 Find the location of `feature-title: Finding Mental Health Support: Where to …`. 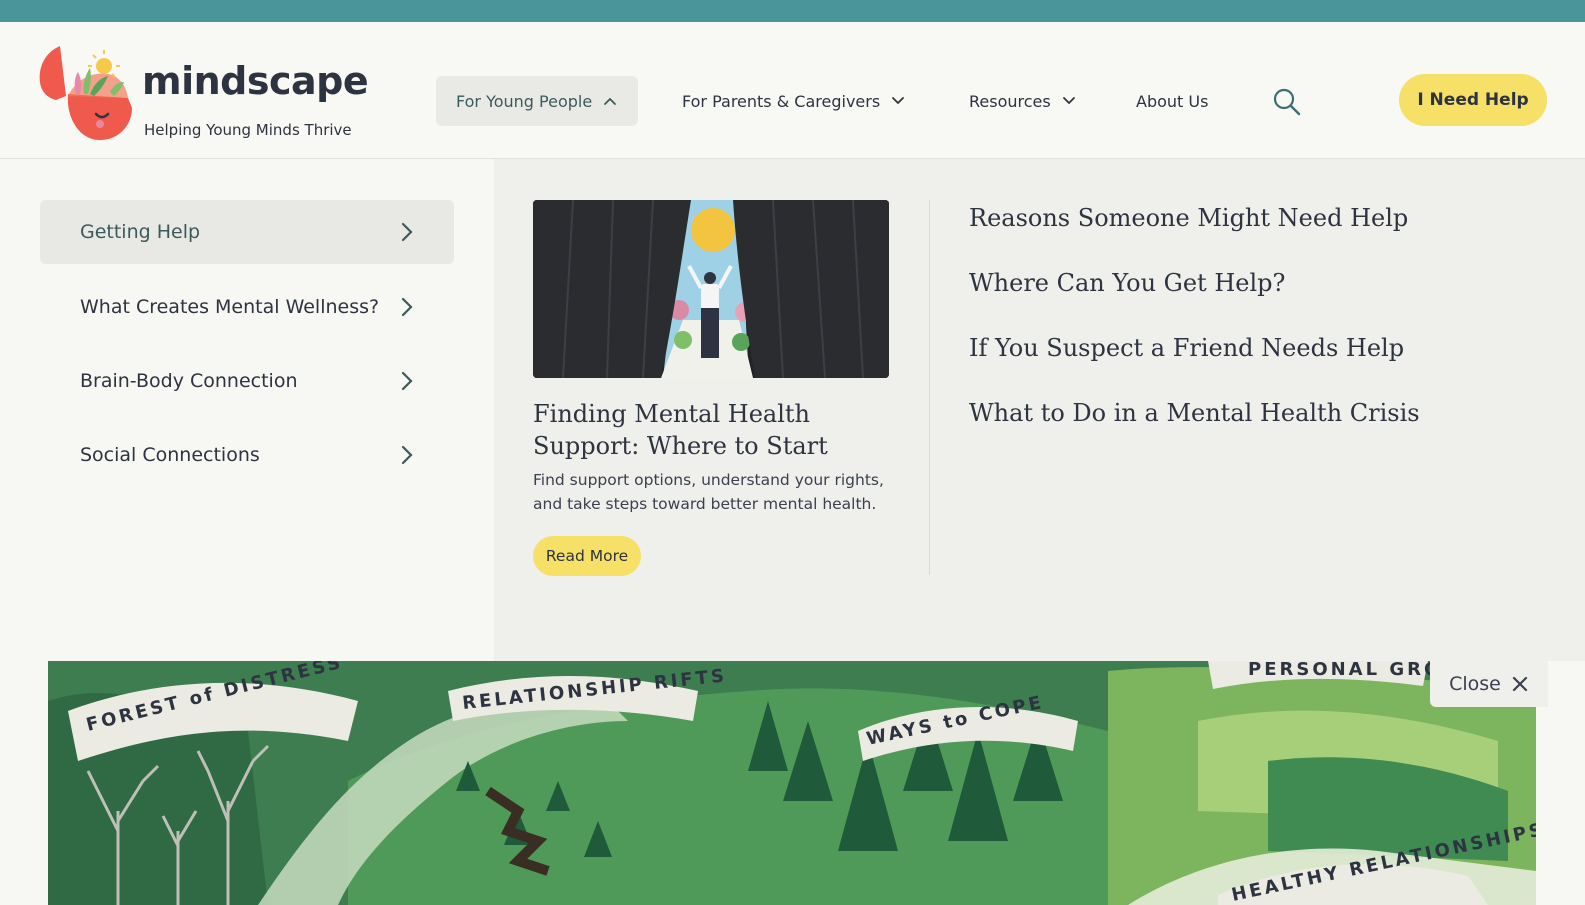

feature-title: Finding Mental Health Support: Where to … is located at coordinates (718, 430).